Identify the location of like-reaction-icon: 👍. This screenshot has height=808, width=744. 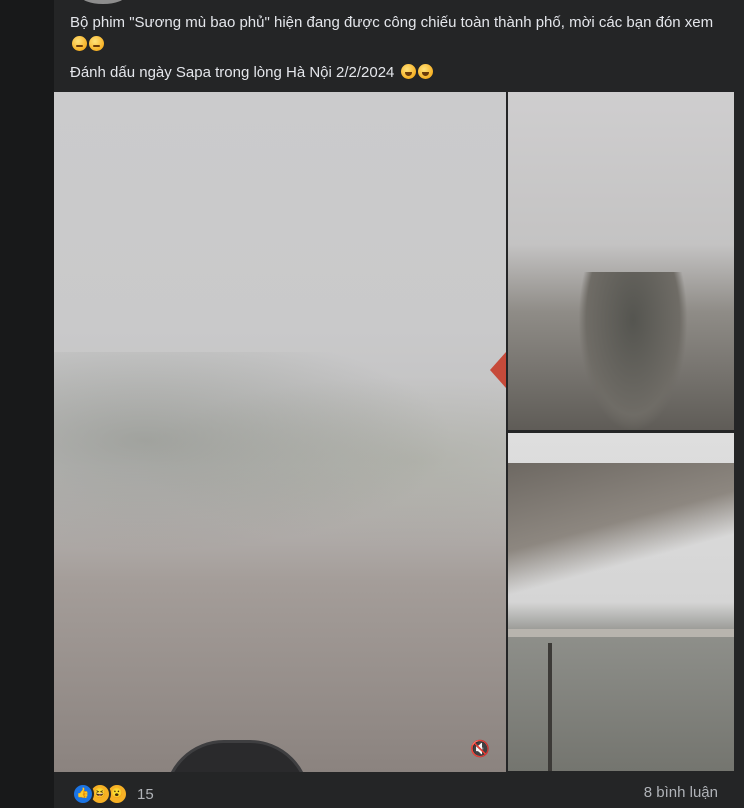
(83, 794).